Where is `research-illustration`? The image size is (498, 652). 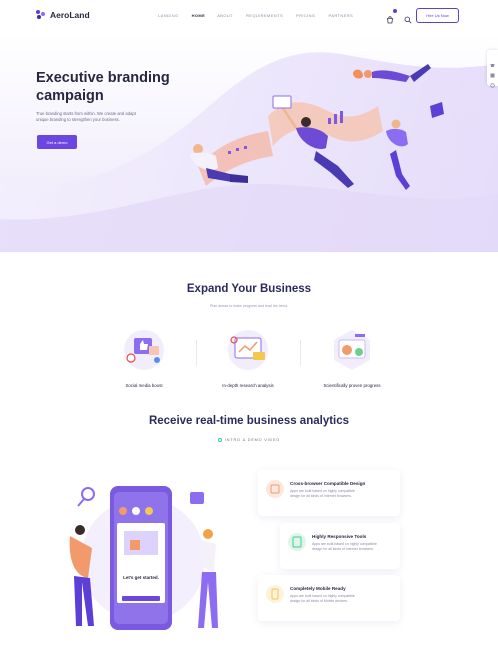
research-illustration is located at coordinates (248, 350).